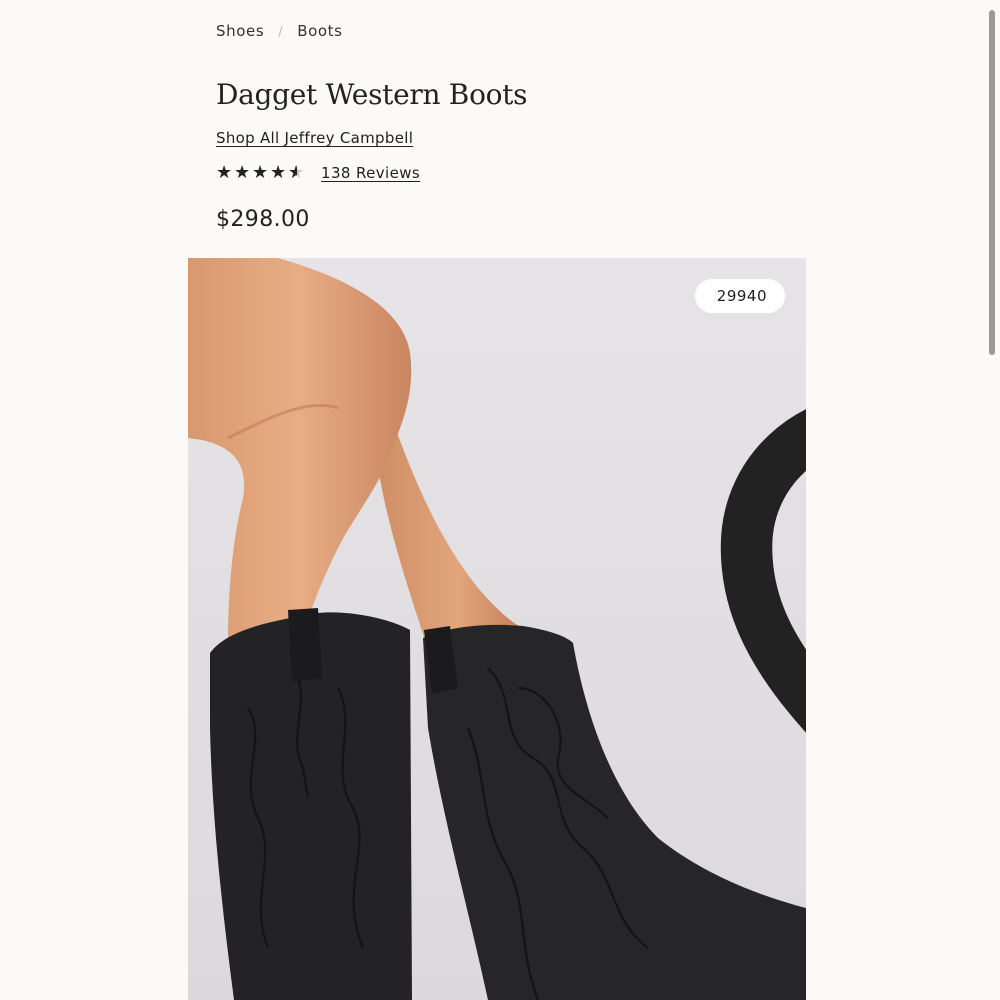  I want to click on reviews-link: 138 Reviews, so click(370, 173).